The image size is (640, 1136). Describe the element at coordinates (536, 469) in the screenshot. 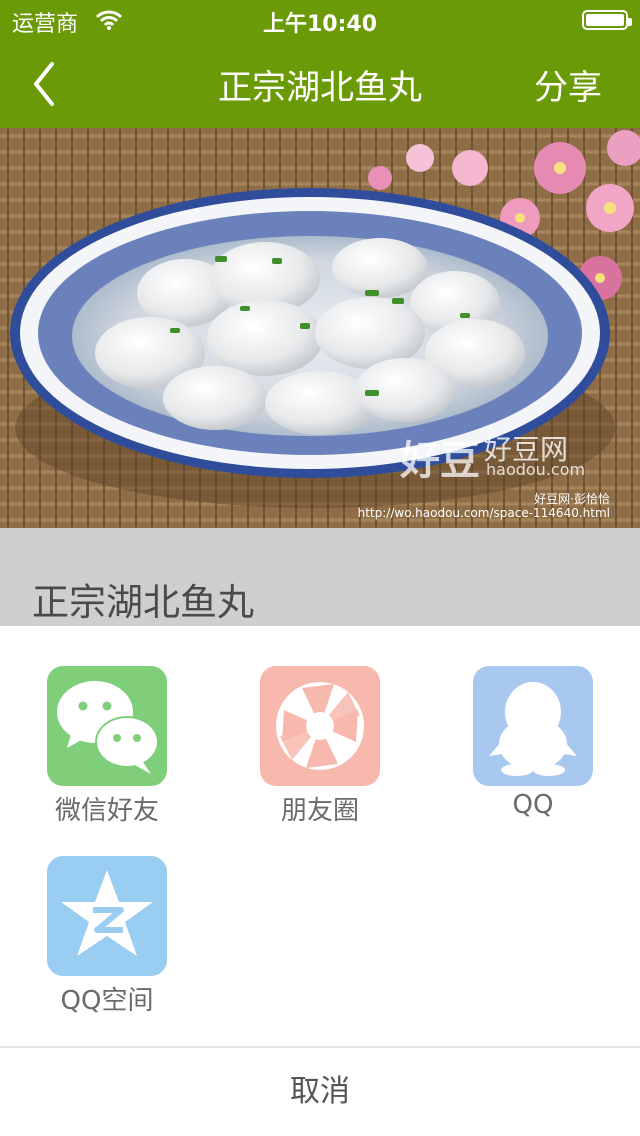

I see `watermark-domain: haodou.com` at that location.